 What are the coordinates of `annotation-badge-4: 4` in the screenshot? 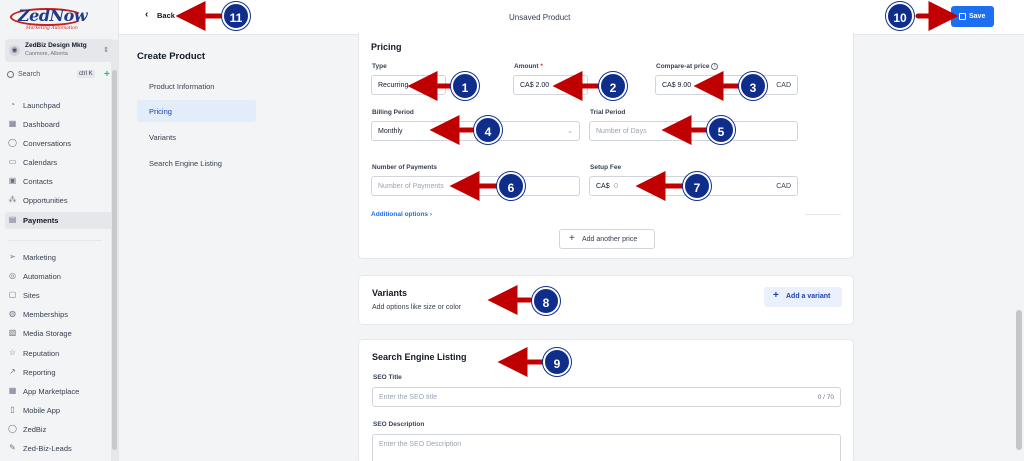 It's located at (488, 130).